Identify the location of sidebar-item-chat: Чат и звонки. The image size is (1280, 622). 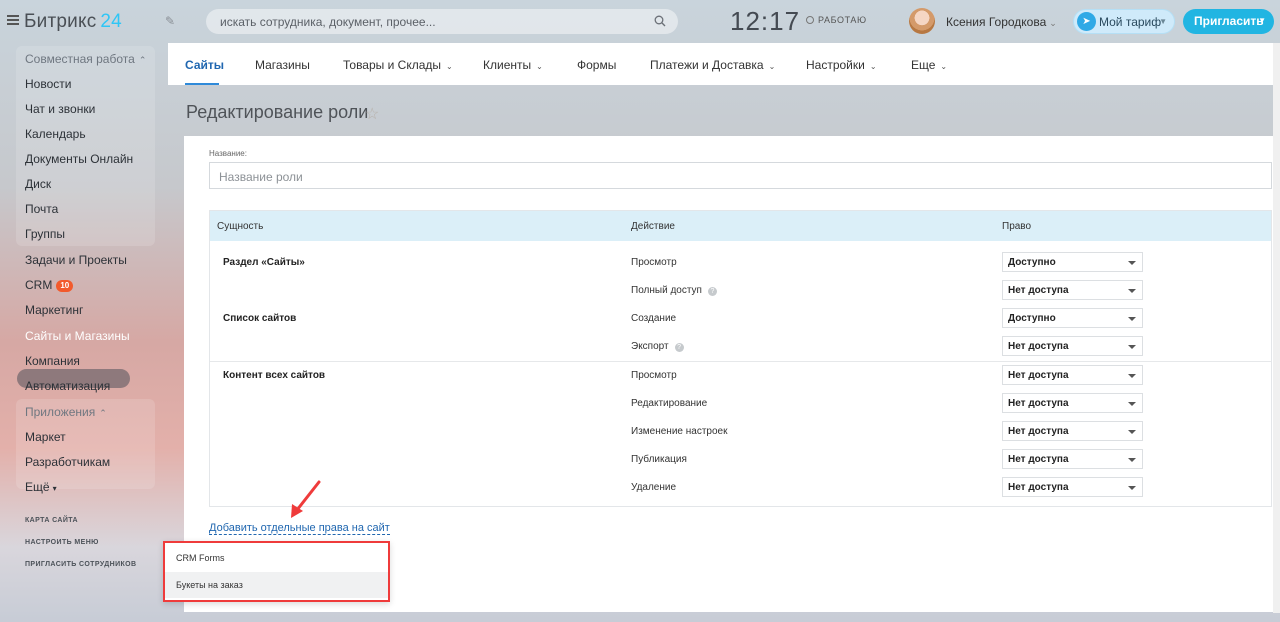
(60, 109).